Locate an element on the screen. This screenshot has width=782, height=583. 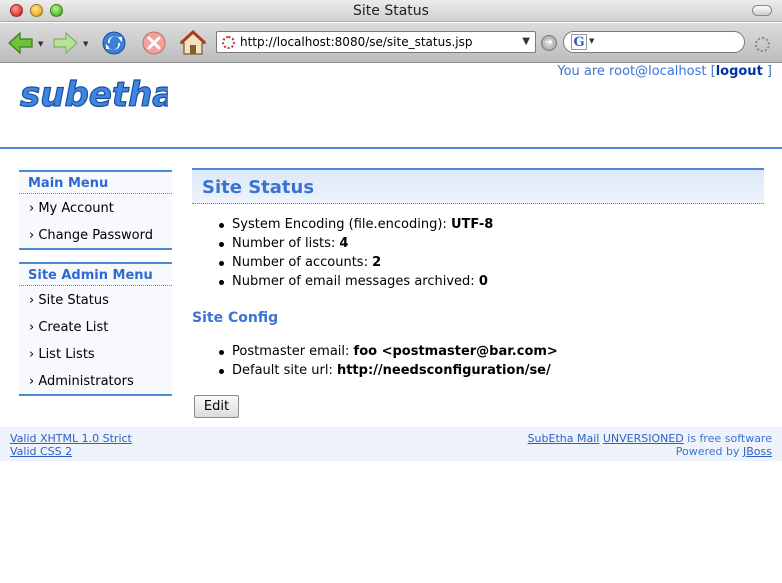
user-identity-text: You are root@localhost [ is located at coordinates (636, 71).